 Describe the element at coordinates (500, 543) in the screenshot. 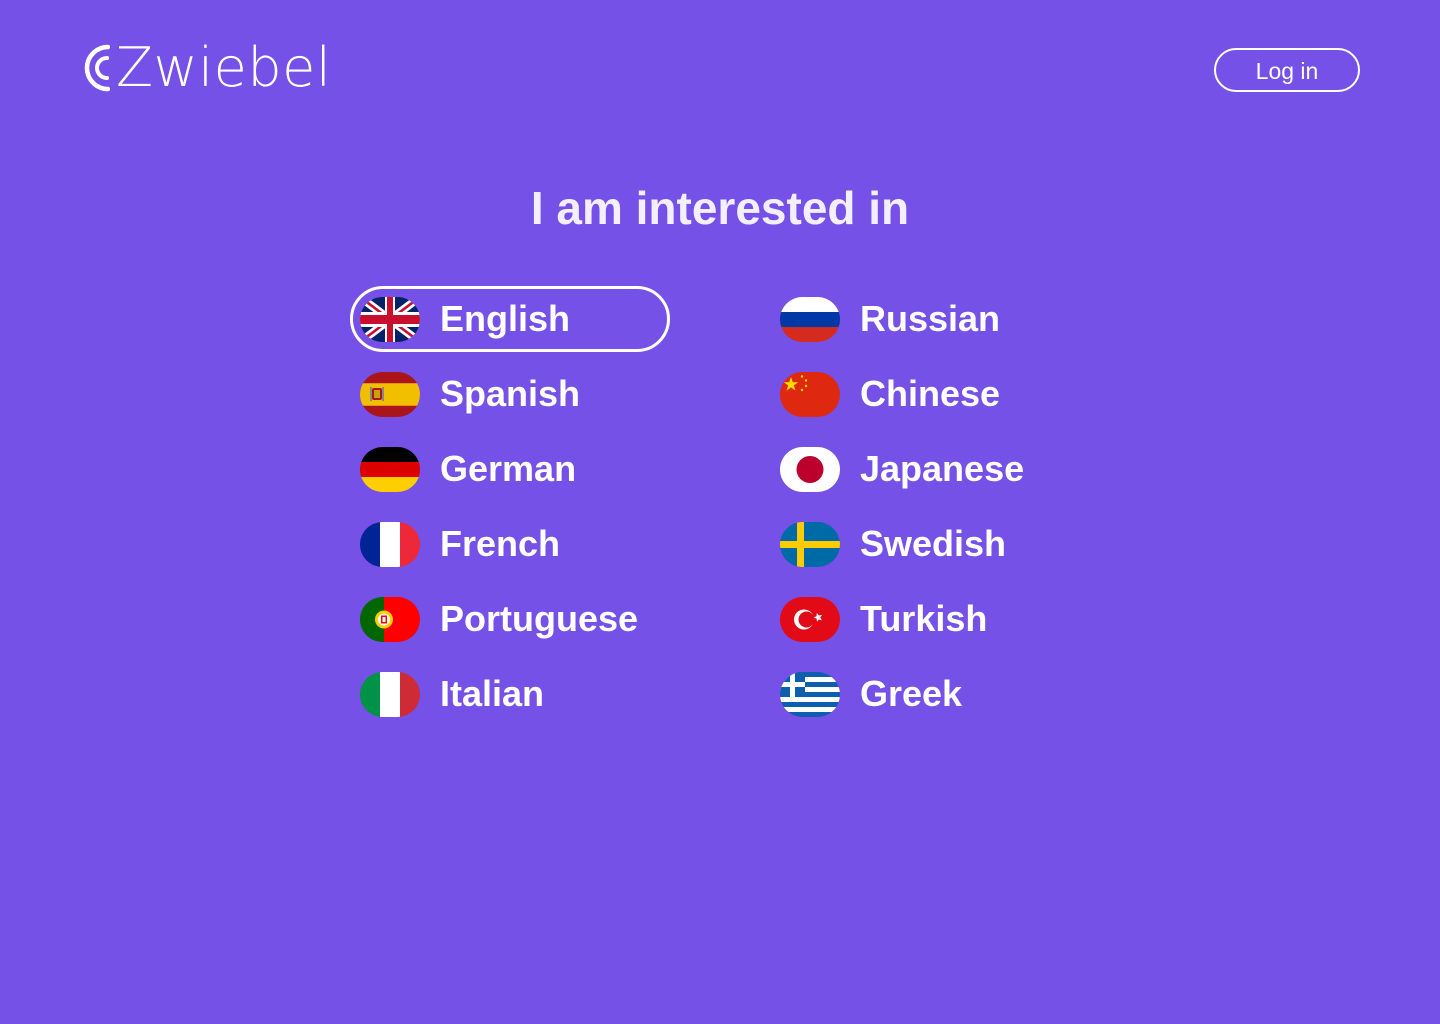

I see `language-label: French` at that location.